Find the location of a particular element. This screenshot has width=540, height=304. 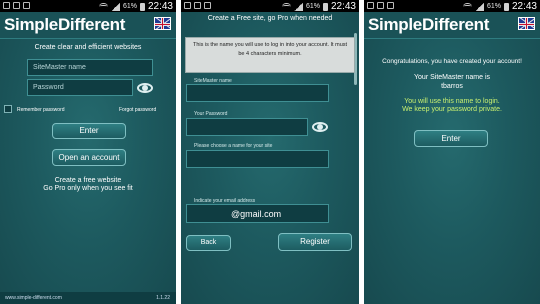

signup-title: Create a Free site, go Pro when needed is located at coordinates (270, 18).